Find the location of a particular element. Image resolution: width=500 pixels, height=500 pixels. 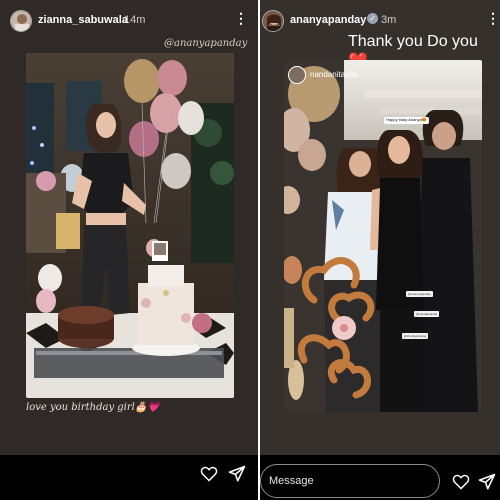

story-caption: love you birthday girl🎂💗 is located at coordinates (93, 407).